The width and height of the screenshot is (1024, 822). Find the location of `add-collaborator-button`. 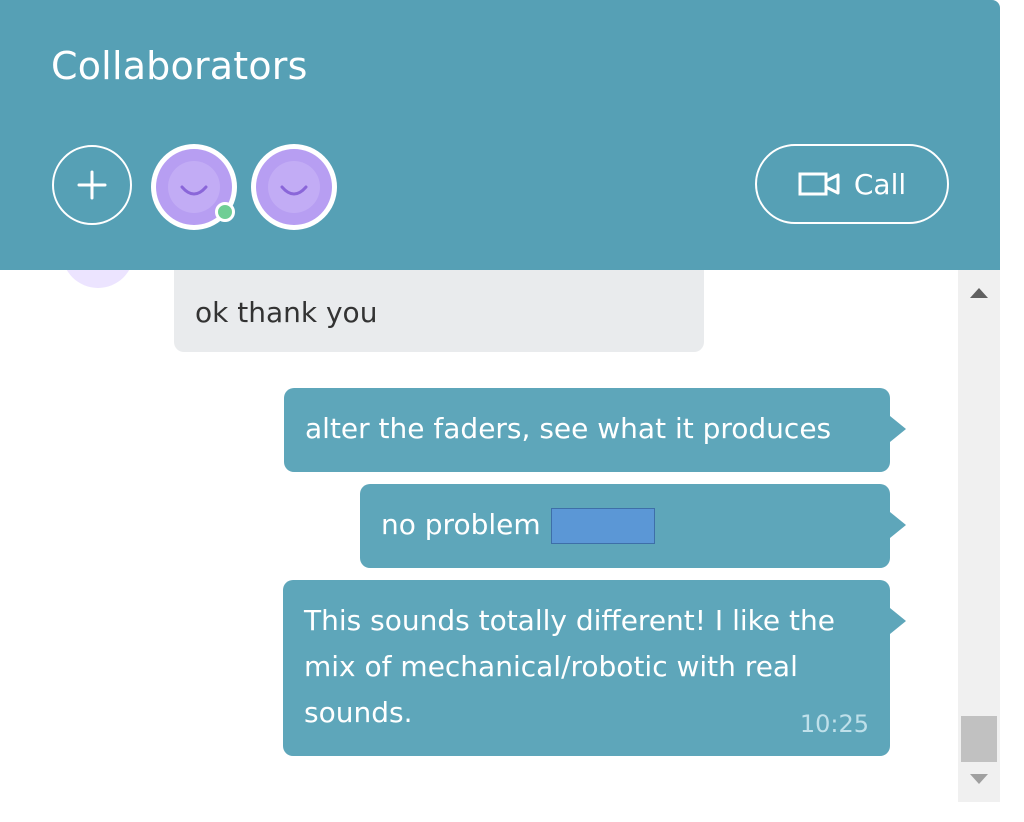

add-collaborator-button is located at coordinates (92, 185).